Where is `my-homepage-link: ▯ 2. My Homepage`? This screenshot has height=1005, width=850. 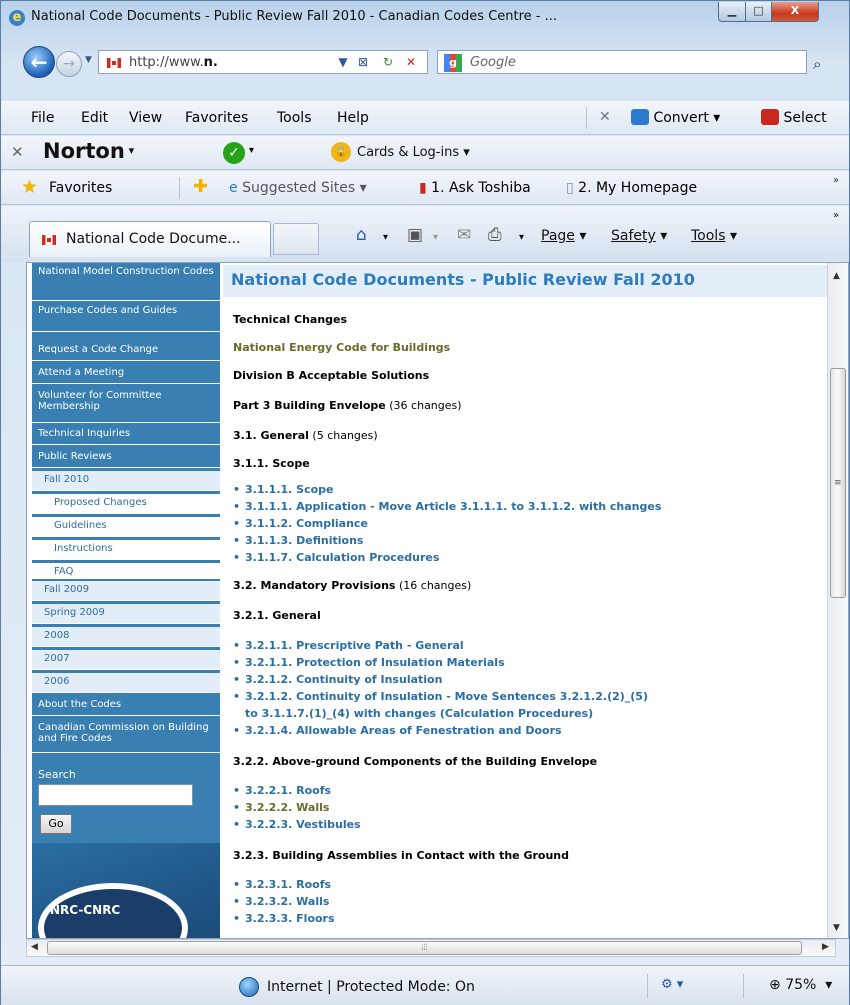
my-homepage-link: ▯ 2. My Homepage is located at coordinates (631, 188).